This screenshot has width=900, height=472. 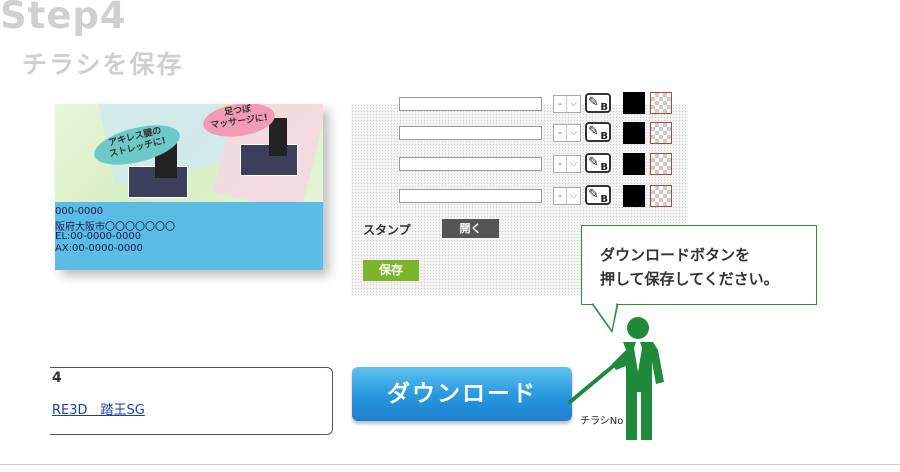 I want to click on instruction-text: ダウンロードボタンを 押して保存してください。, so click(x=707, y=267).